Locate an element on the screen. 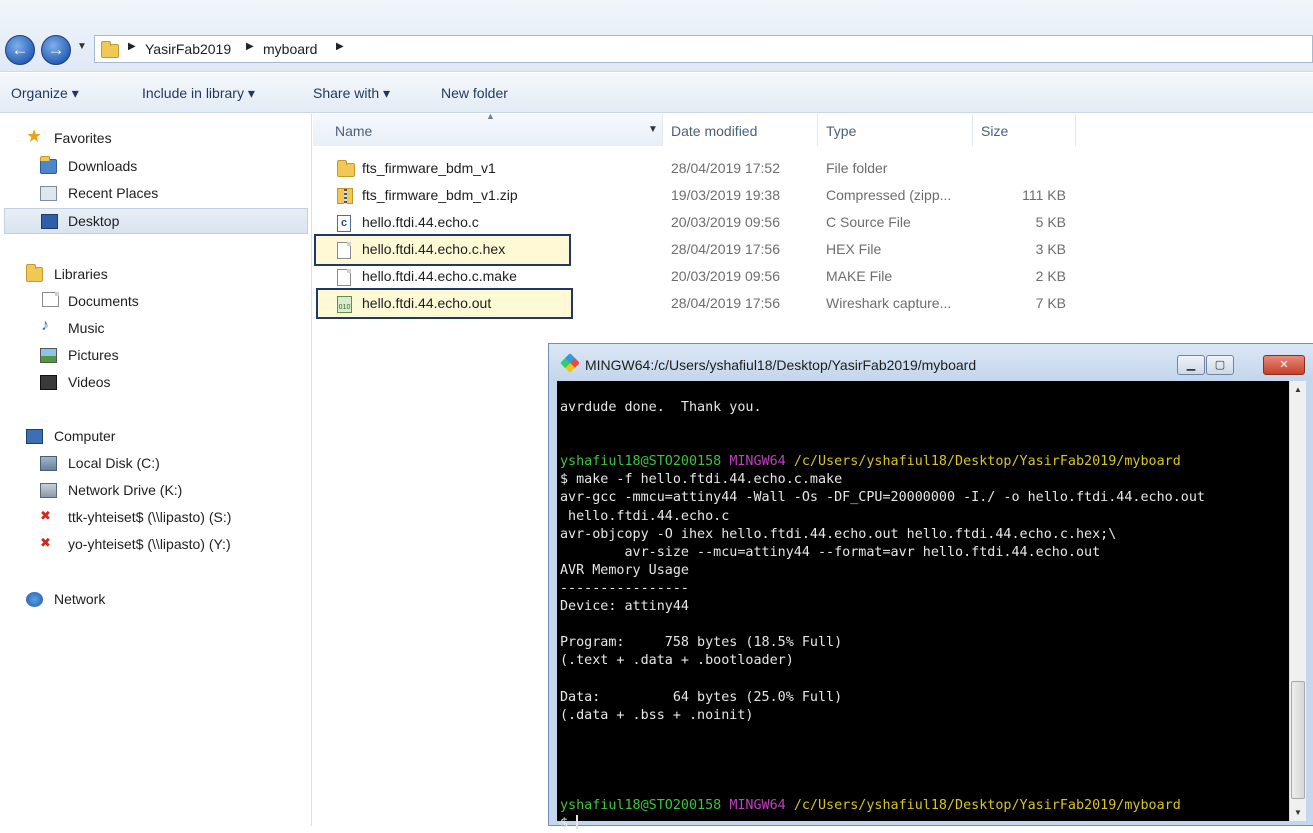 This screenshot has width=1313, height=833. hard-drive-icon is located at coordinates (48, 463).